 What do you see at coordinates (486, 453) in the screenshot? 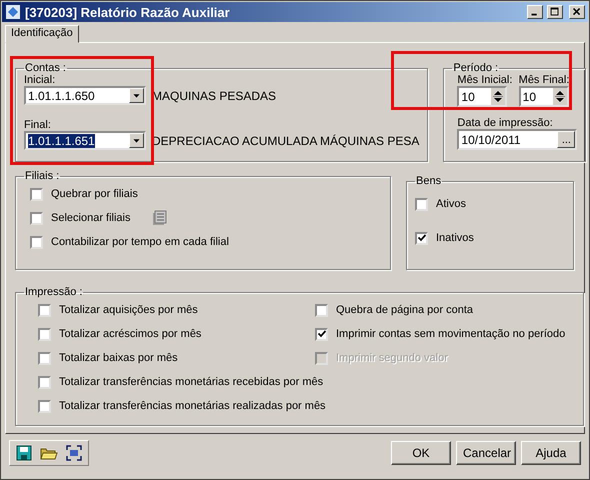
I see `dialog-button: Cancelar` at bounding box center [486, 453].